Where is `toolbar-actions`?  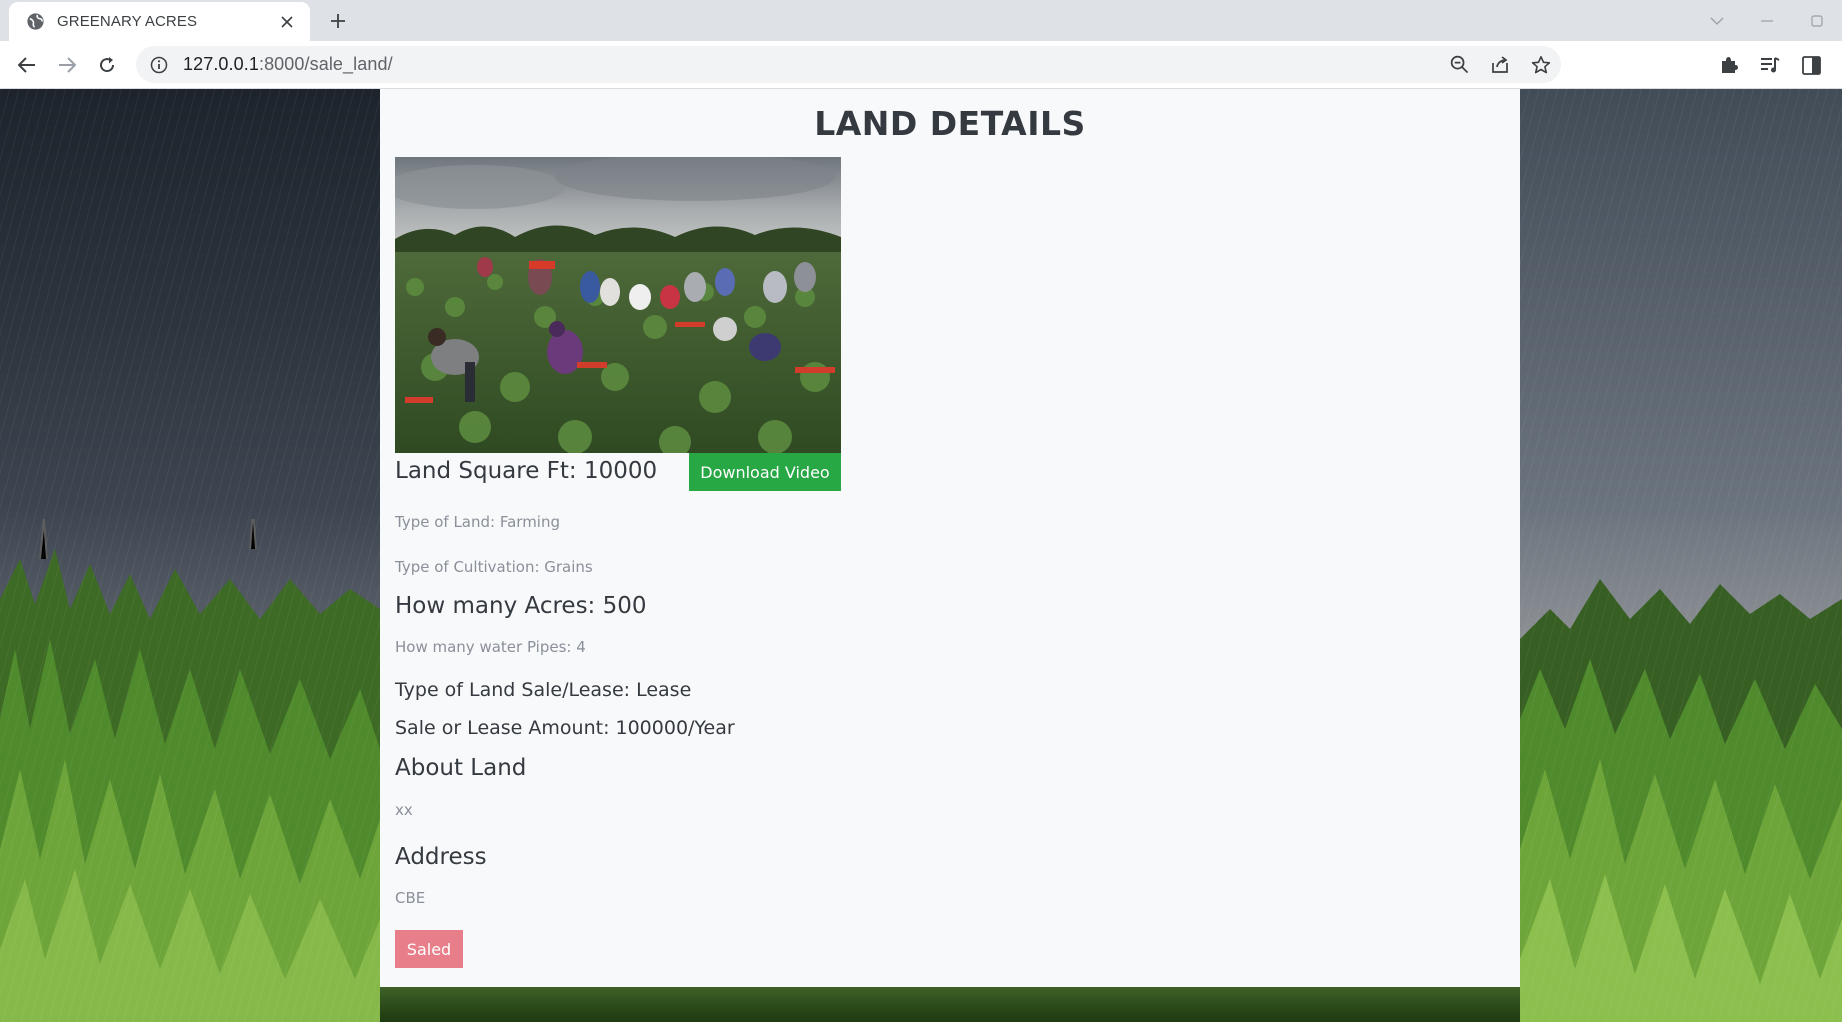
toolbar-actions is located at coordinates (1780, 65).